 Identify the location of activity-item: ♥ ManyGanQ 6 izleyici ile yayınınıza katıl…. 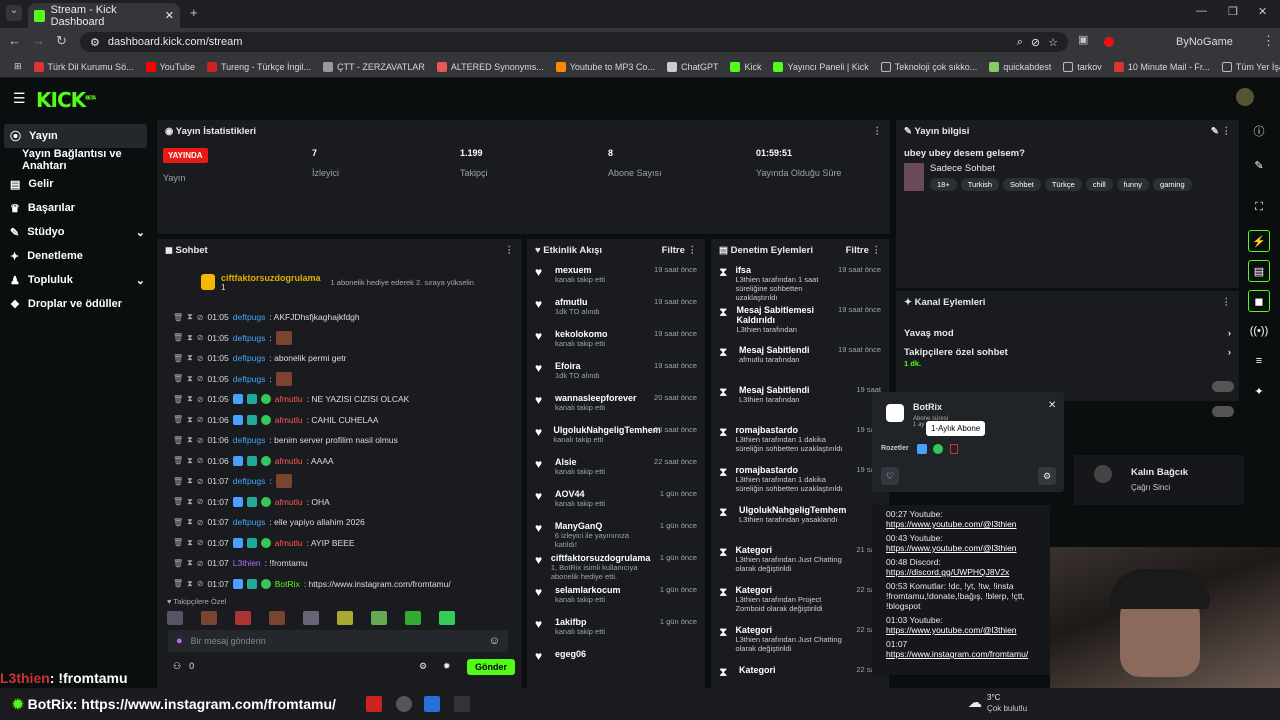
(616, 533).